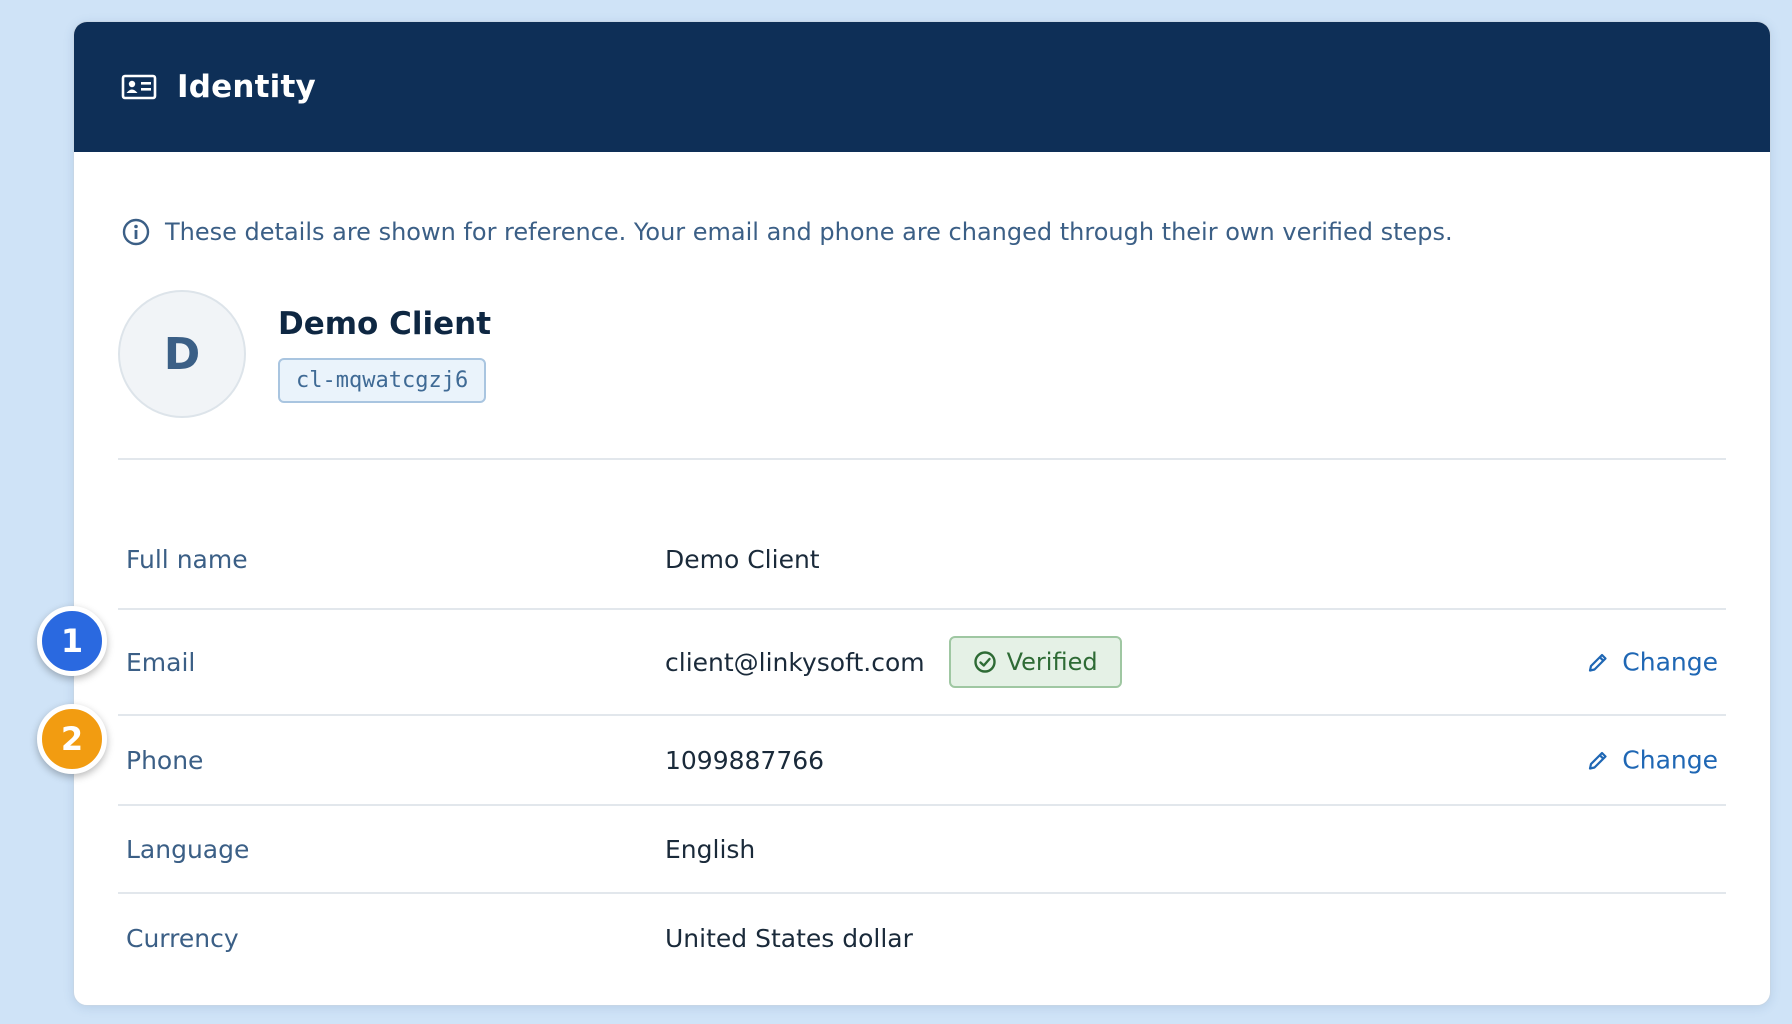 The width and height of the screenshot is (1792, 1024). What do you see at coordinates (161, 662) in the screenshot?
I see `field-label: Email` at bounding box center [161, 662].